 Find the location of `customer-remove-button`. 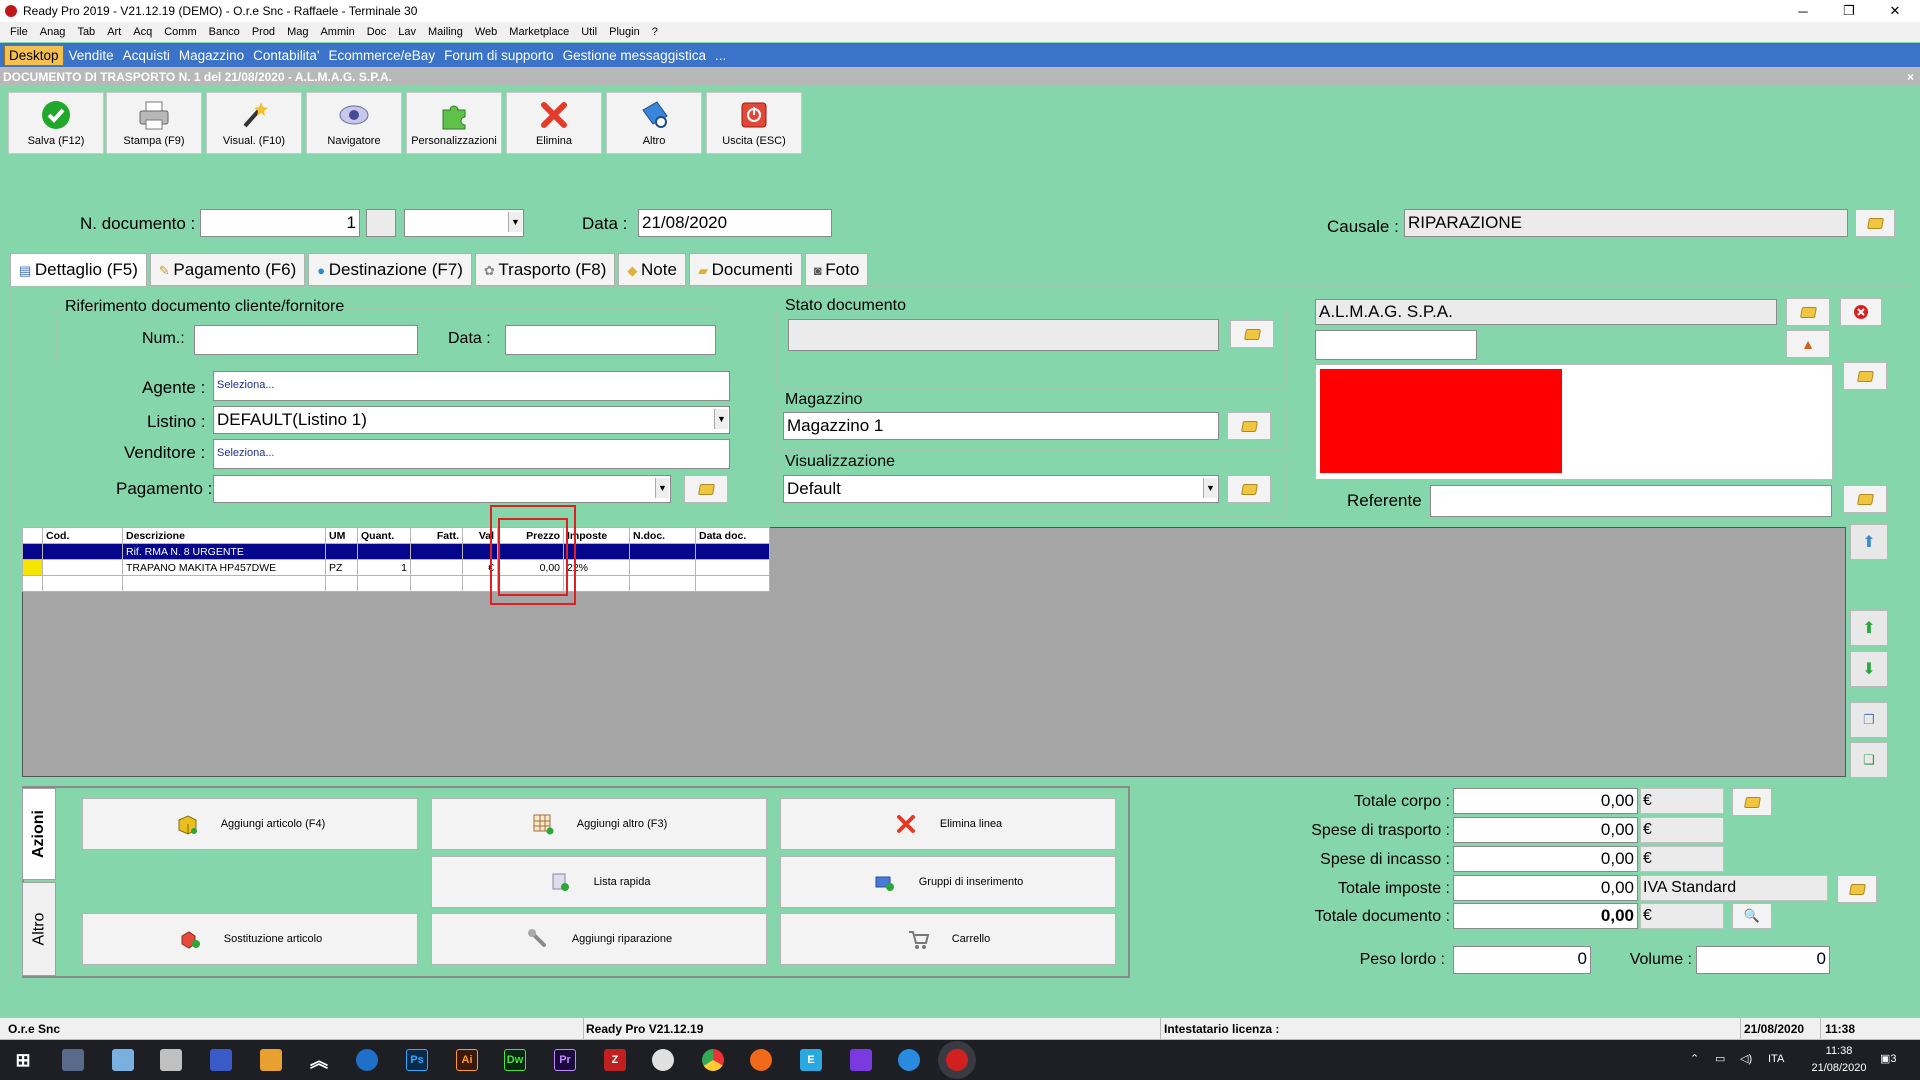

customer-remove-button is located at coordinates (1861, 312).